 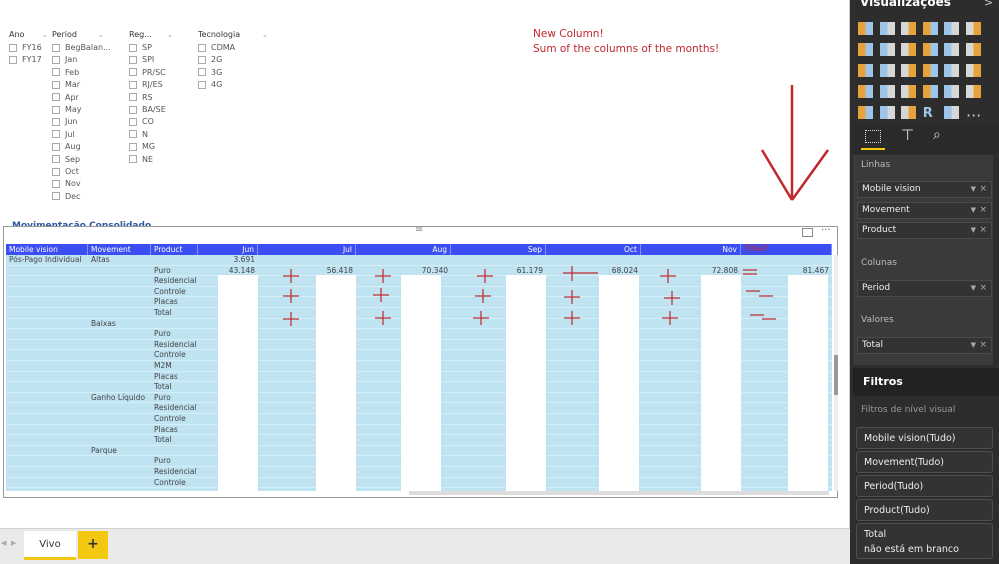 What do you see at coordinates (887, 112) in the screenshot?
I see `table-icon` at bounding box center [887, 112].